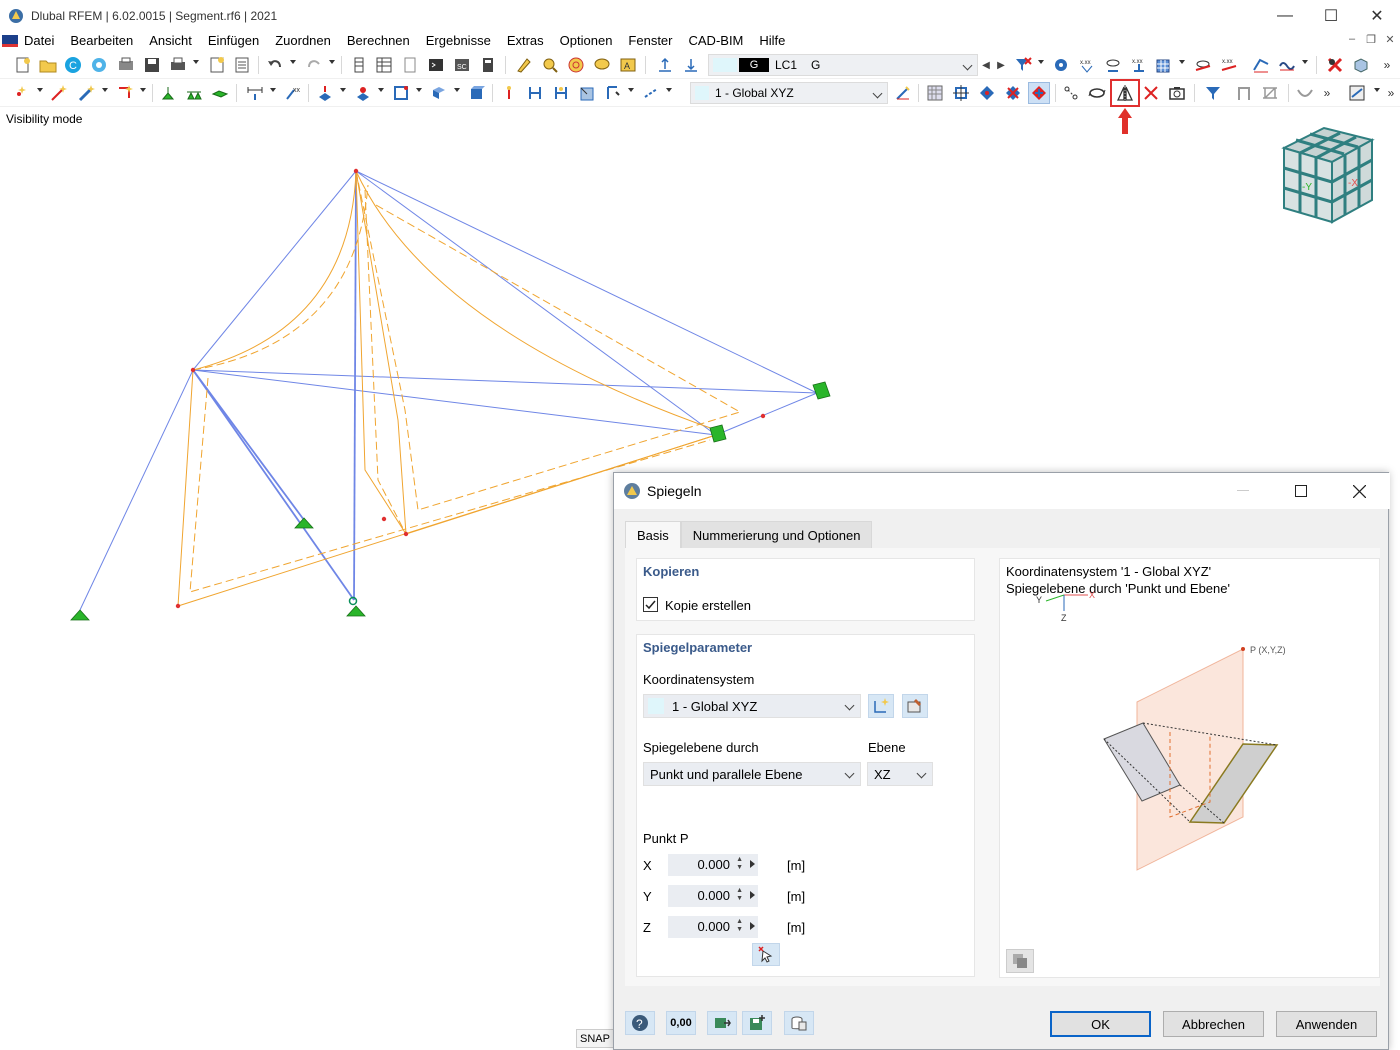 Image resolution: width=1400 pixels, height=1050 pixels. I want to click on opening-icon, so click(401, 93).